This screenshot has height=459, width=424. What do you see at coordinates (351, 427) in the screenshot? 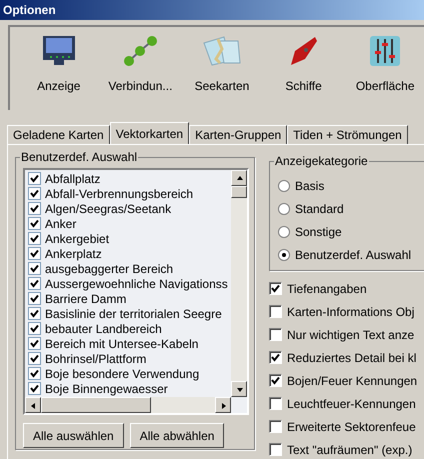
I see `option-label: Erweiterte Sektorenfeue` at bounding box center [351, 427].